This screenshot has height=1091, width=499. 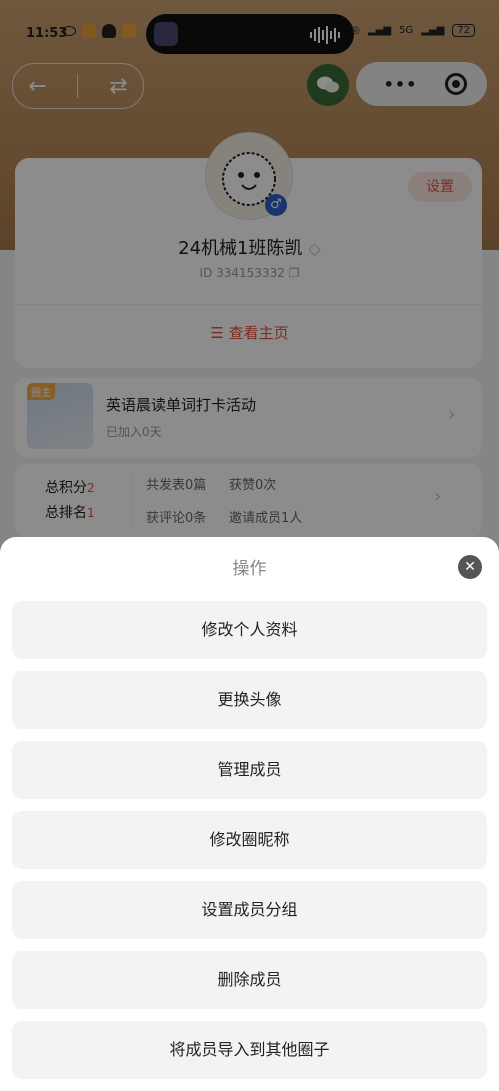 I want to click on edit-circle-nickname-button: 修改圈昵称, so click(x=249, y=840).